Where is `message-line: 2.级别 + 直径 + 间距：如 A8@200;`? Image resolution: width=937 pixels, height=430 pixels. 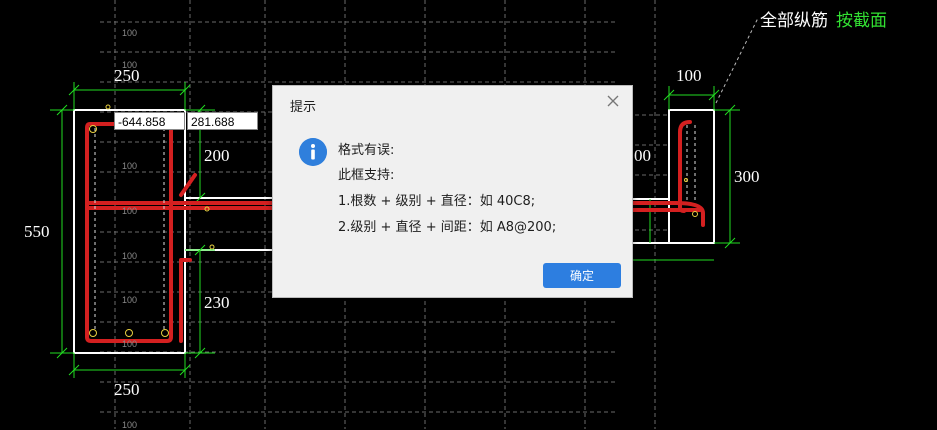
message-line: 2.级别 + 直径 + 间距：如 A8@200; is located at coordinates (447, 227).